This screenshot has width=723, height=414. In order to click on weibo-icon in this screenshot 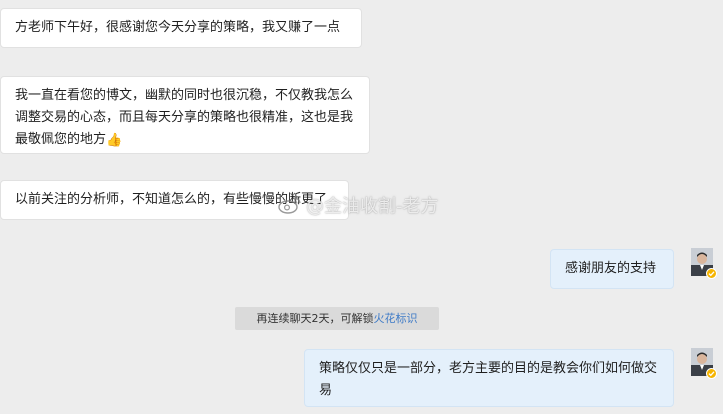, I will do `click(290, 205)`.